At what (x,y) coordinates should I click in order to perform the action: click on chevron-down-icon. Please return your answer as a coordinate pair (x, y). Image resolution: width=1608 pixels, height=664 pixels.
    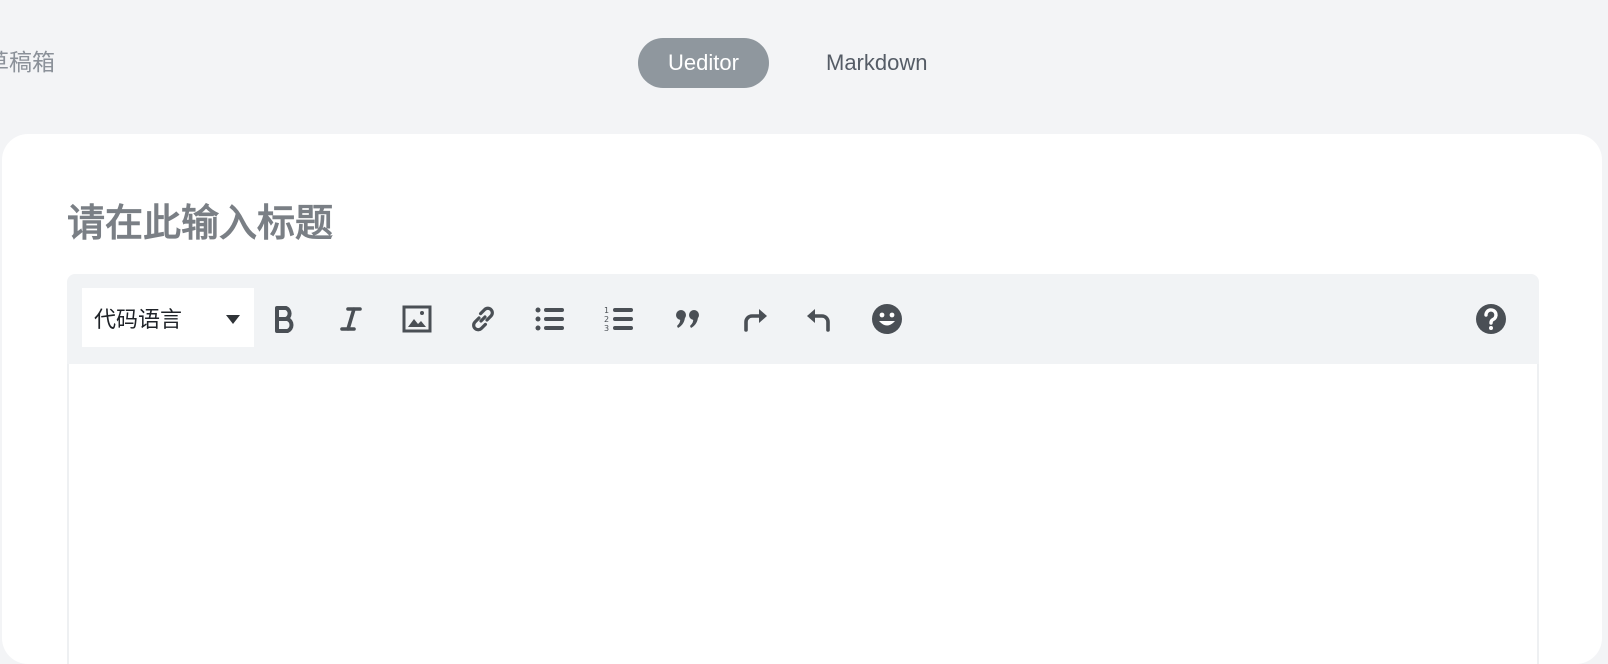
    Looking at the image, I should click on (233, 319).